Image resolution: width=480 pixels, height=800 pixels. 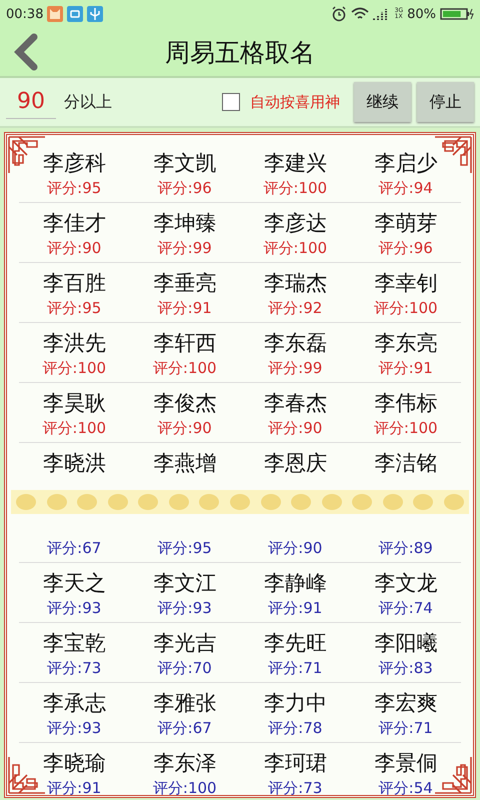 I want to click on name-text: 李晓瑜, so click(x=74, y=763).